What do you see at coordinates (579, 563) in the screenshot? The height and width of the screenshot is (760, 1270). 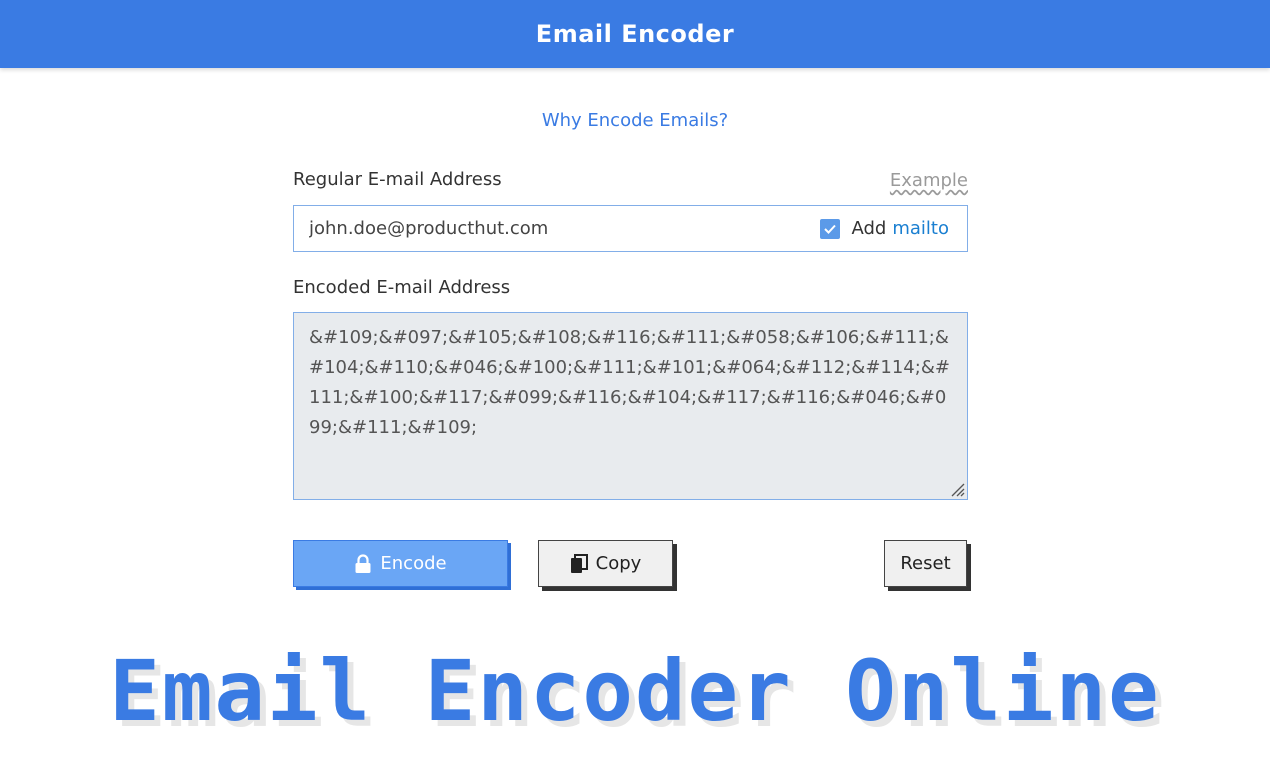 I see `copy-icon` at bounding box center [579, 563].